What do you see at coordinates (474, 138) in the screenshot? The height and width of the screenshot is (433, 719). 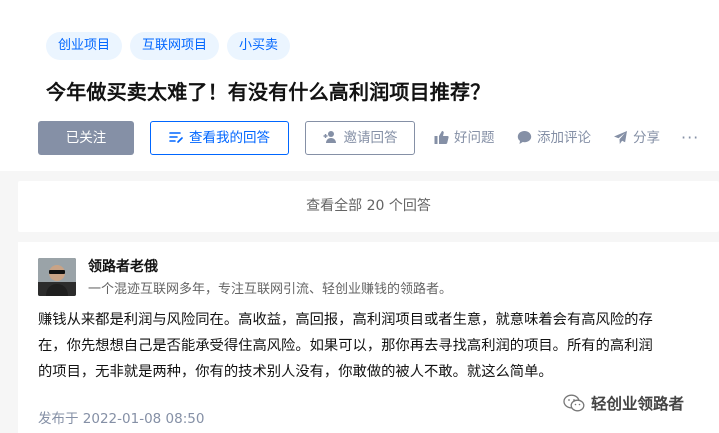 I see `good-question-label: 好问题` at bounding box center [474, 138].